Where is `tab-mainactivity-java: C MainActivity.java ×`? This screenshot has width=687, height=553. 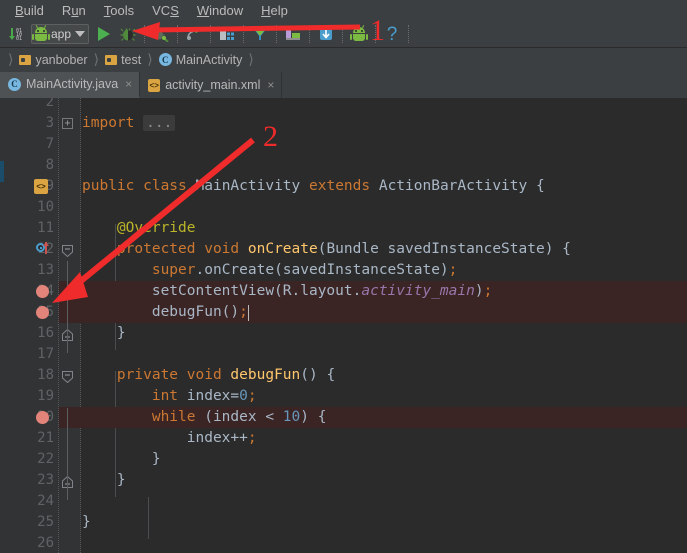
tab-mainactivity-java: C MainActivity.java × is located at coordinates (70, 85).